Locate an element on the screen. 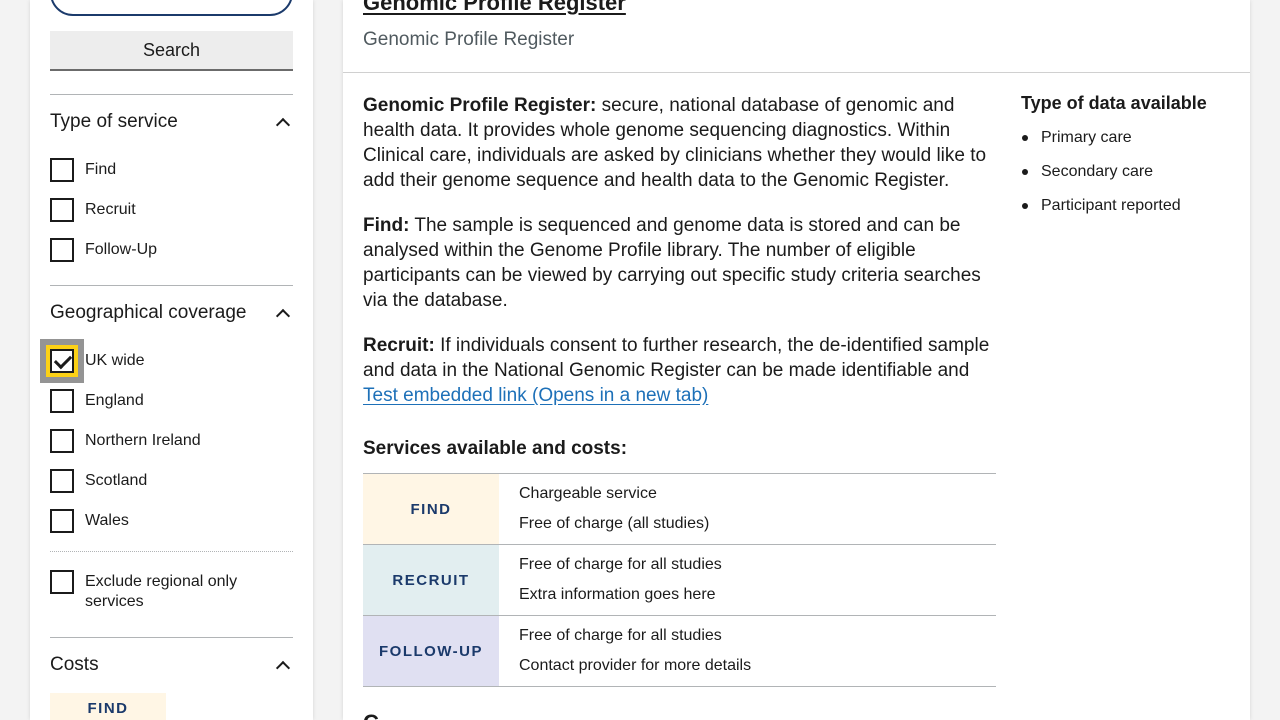 The image size is (1280, 720). checkbox-box-checked is located at coordinates (62, 361).